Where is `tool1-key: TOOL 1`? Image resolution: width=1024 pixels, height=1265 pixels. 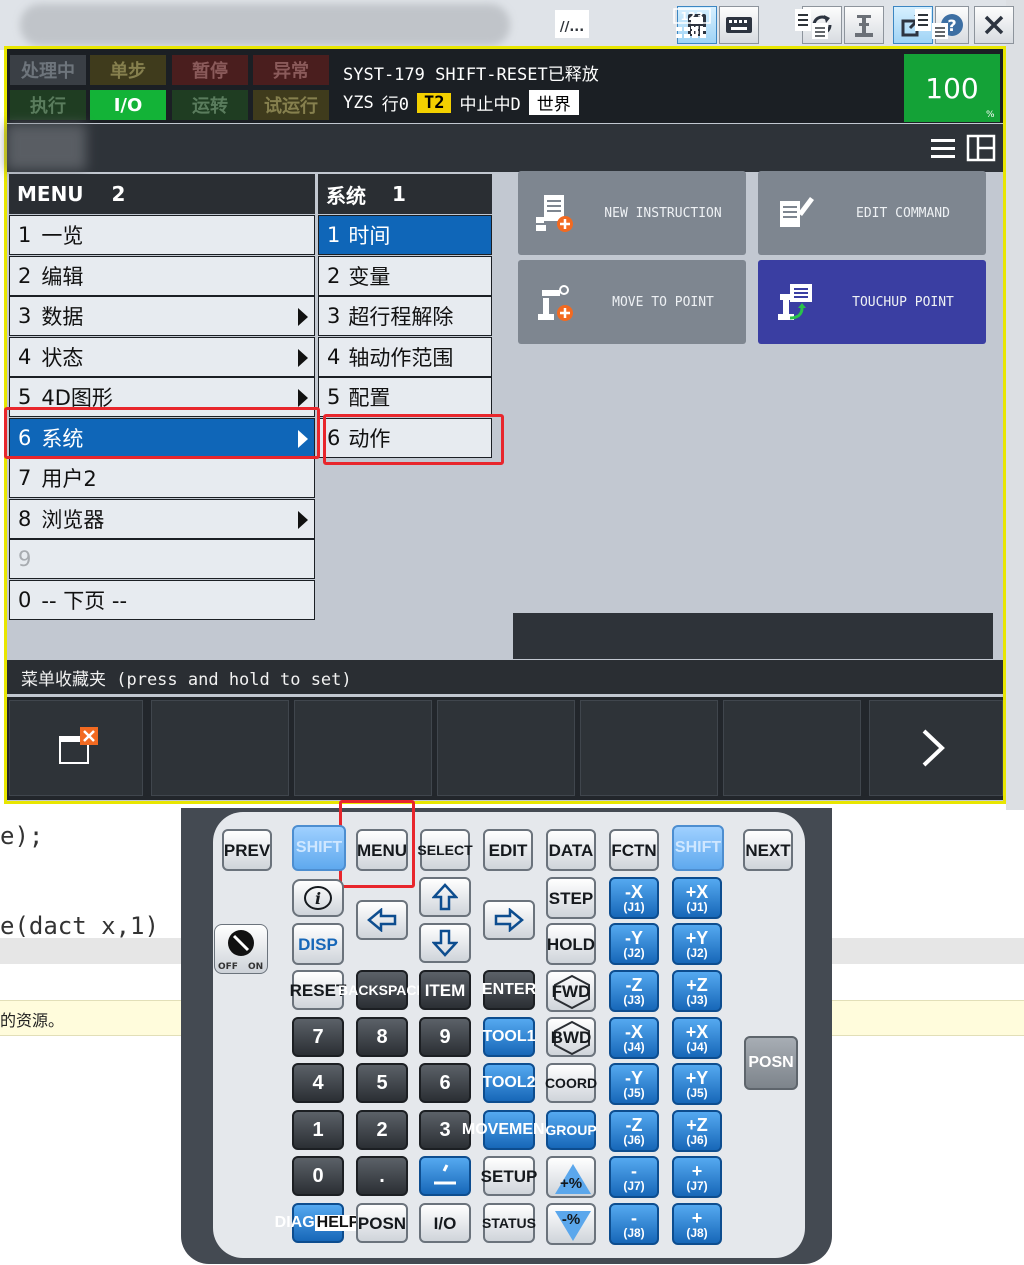 tool1-key: TOOL 1 is located at coordinates (509, 1037).